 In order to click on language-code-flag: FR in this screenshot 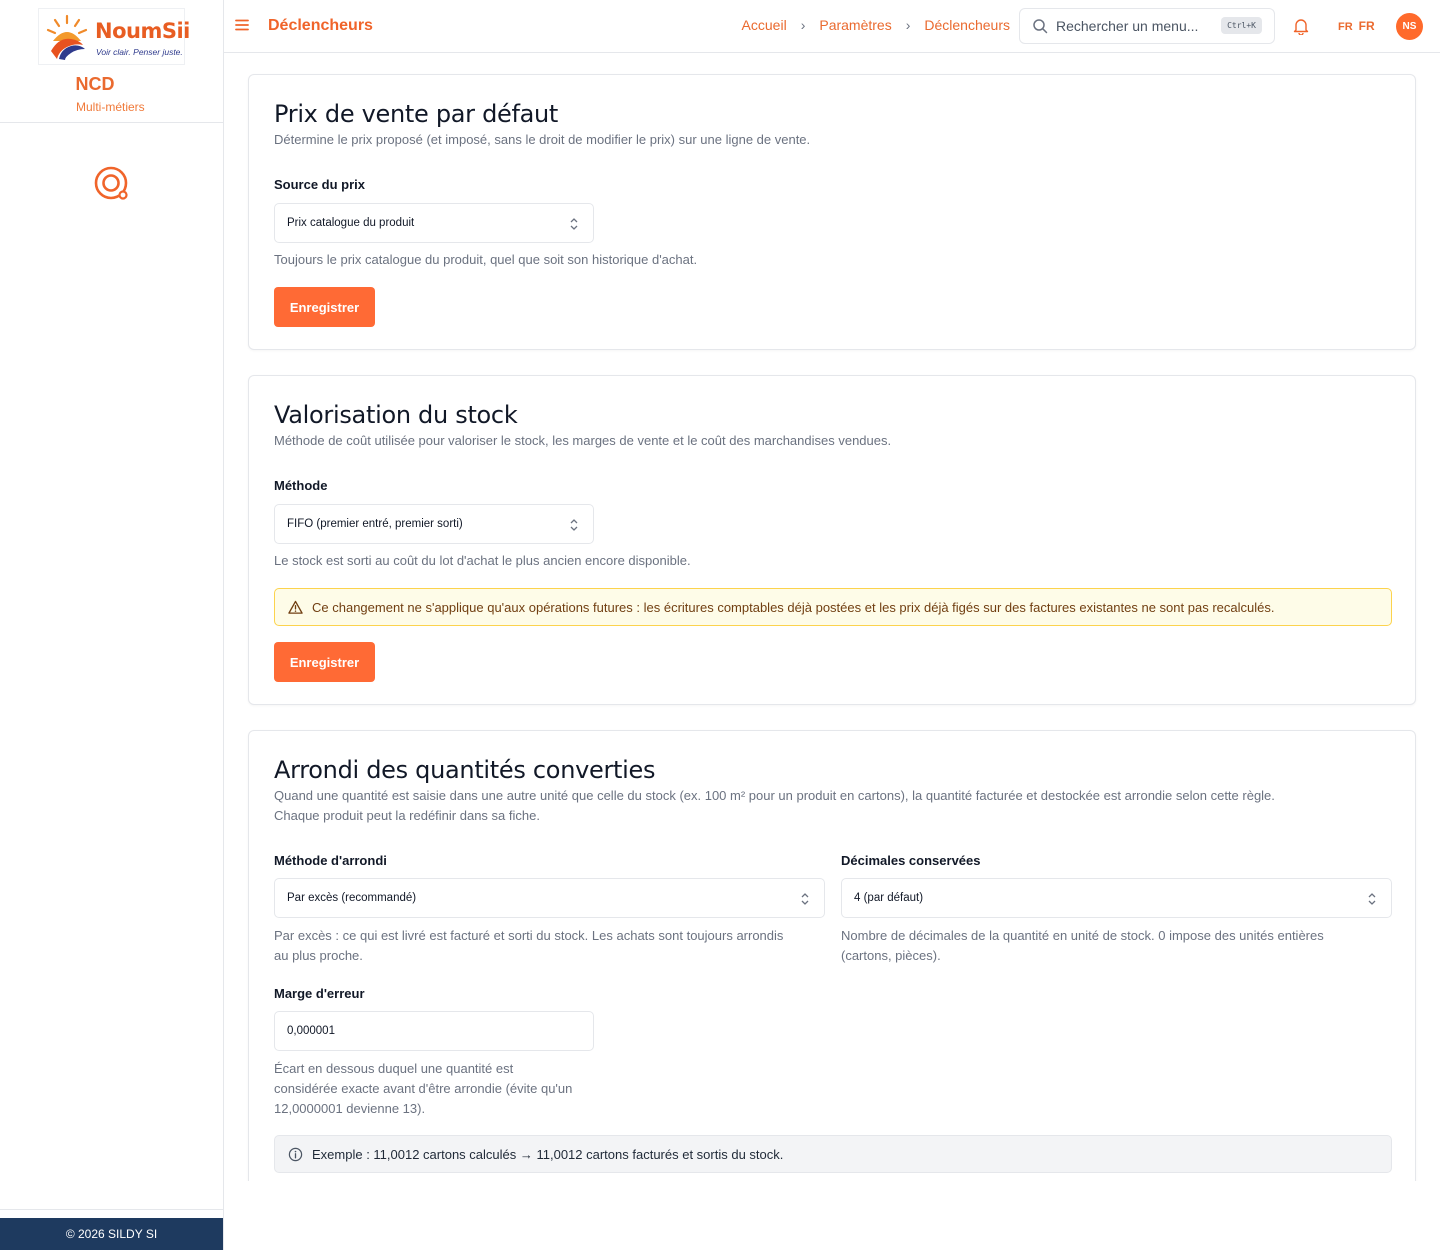, I will do `click(1345, 27)`.